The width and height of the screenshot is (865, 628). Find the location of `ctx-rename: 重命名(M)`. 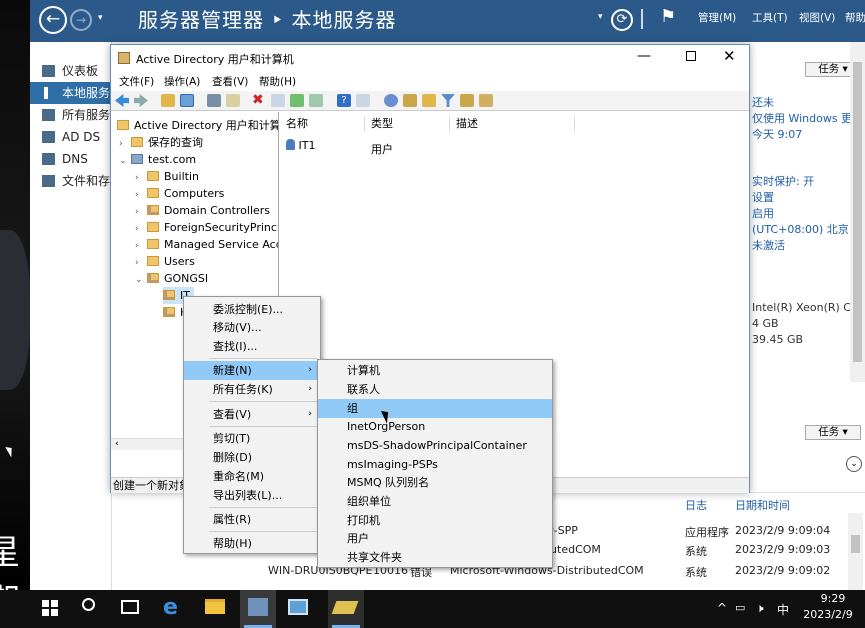

ctx-rename: 重命名(M) is located at coordinates (252, 476).